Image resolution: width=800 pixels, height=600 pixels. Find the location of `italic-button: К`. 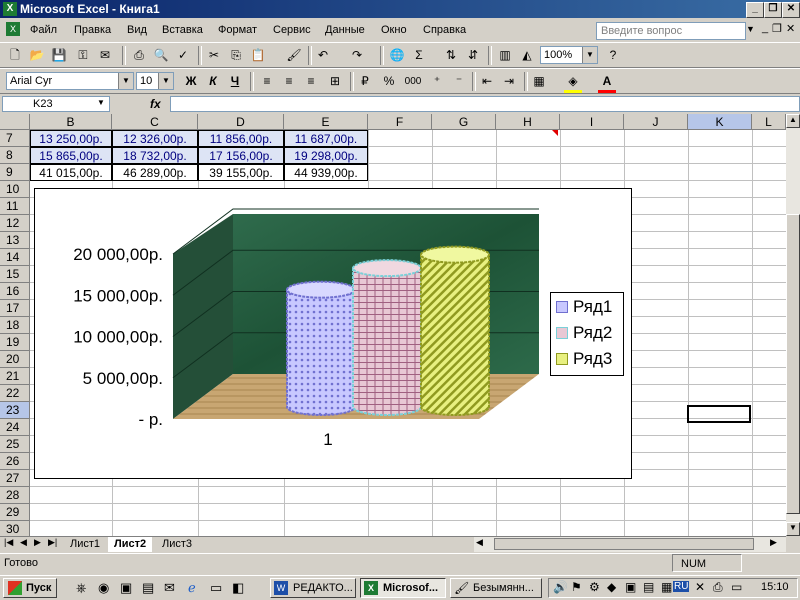

italic-button: К is located at coordinates (213, 81).